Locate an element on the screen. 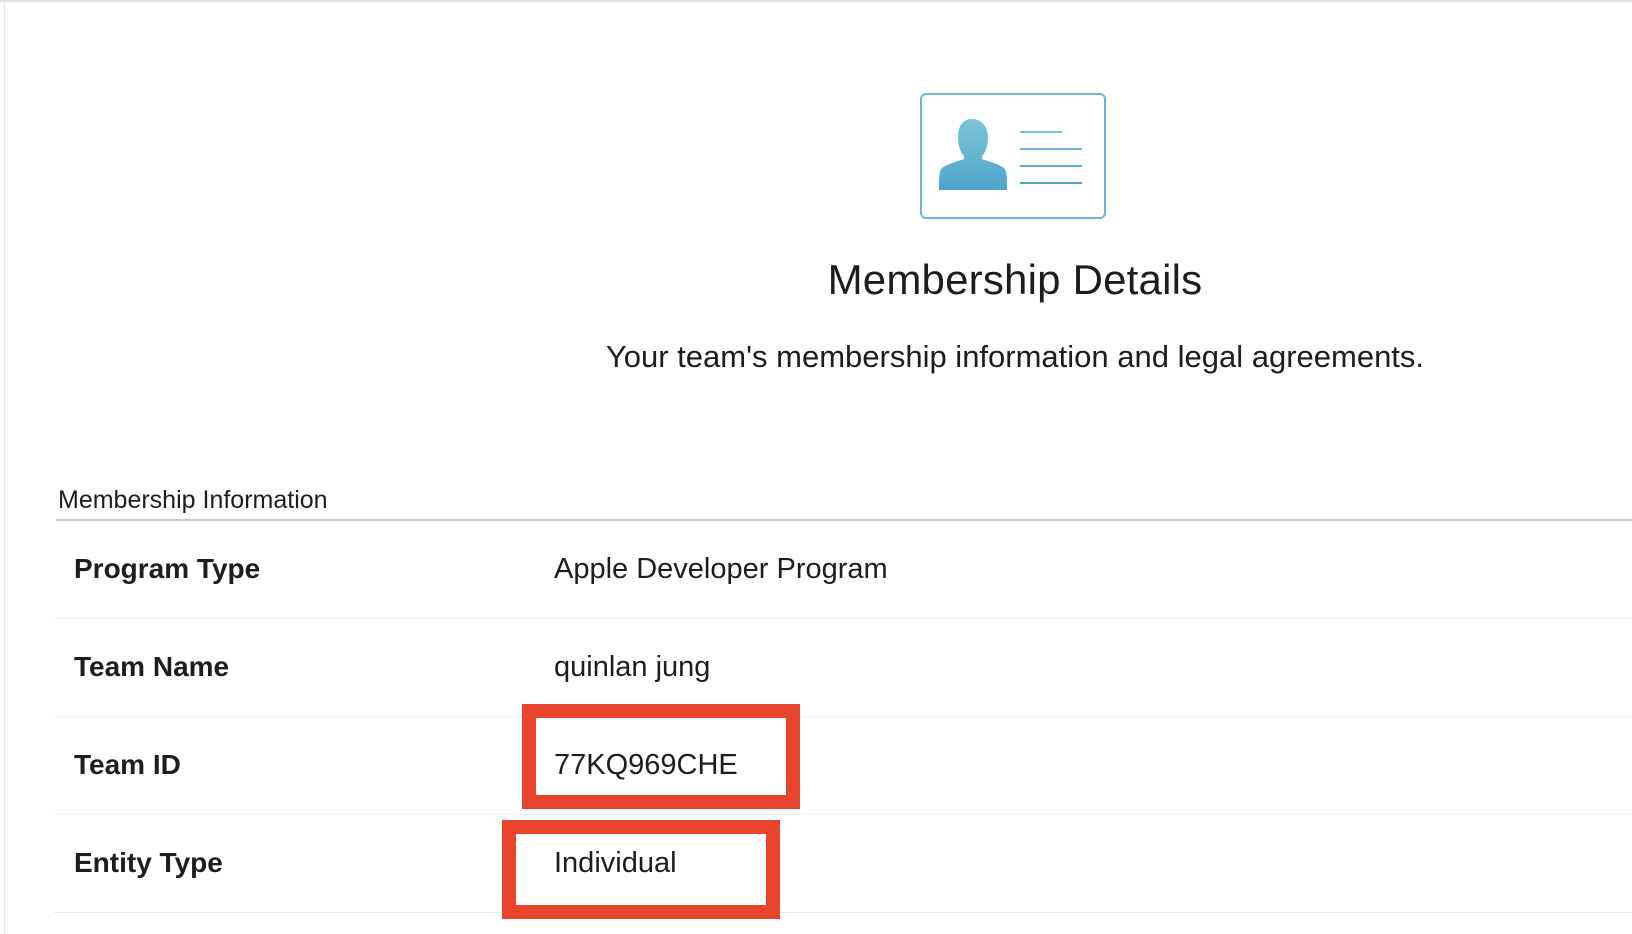 The width and height of the screenshot is (1632, 934). row-label: Program Type is located at coordinates (167, 568).